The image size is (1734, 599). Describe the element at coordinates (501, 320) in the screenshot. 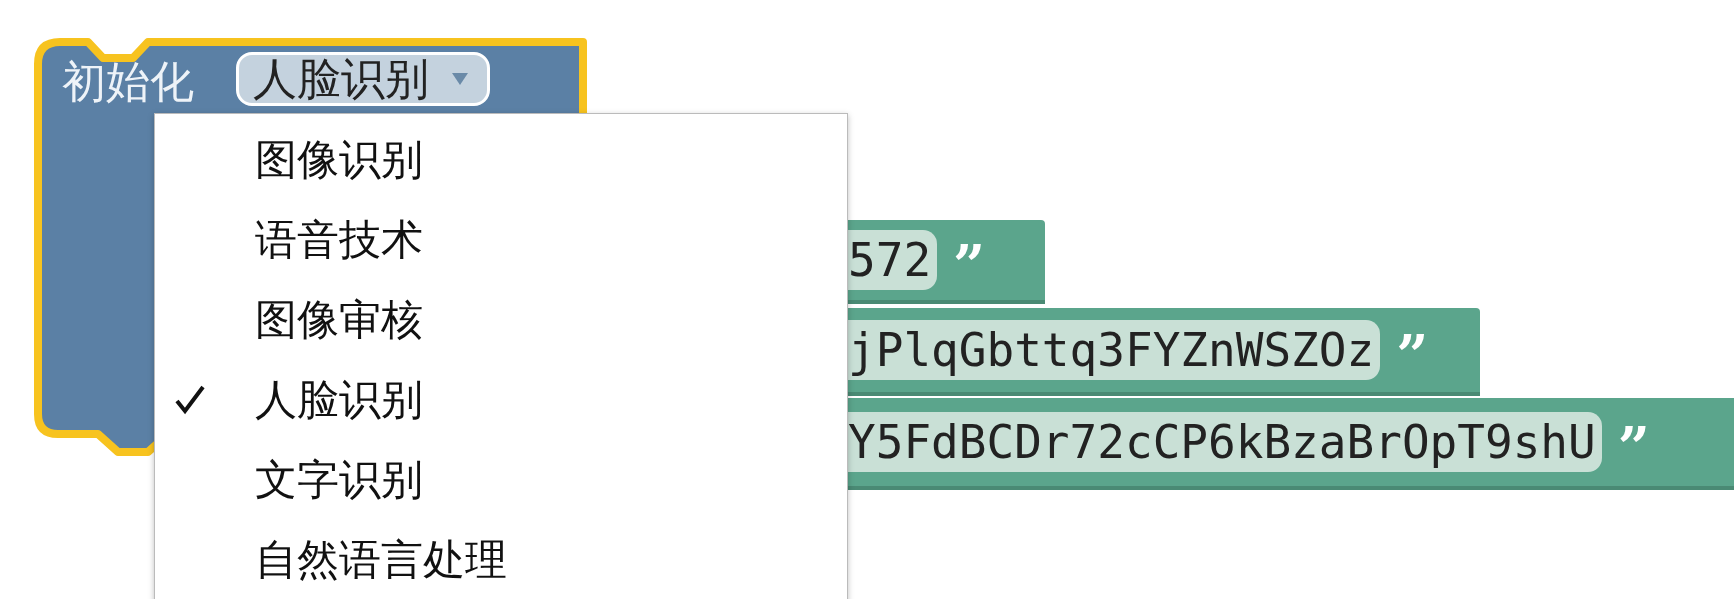

I see `menu-item: 图像审核` at that location.